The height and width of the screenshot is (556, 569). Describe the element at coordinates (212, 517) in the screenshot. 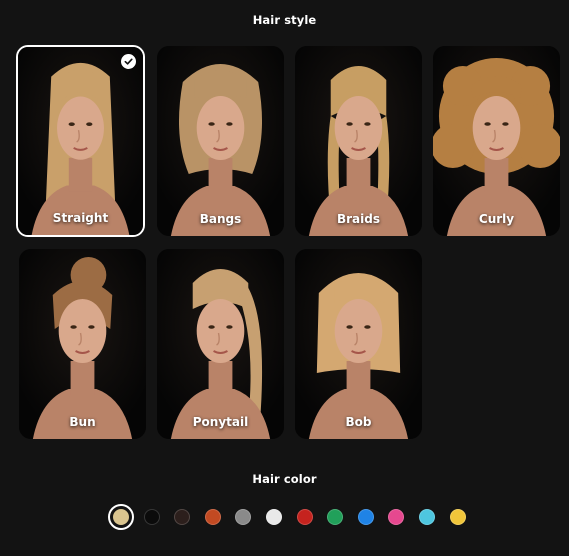

I see `color-swatch-auburn` at that location.